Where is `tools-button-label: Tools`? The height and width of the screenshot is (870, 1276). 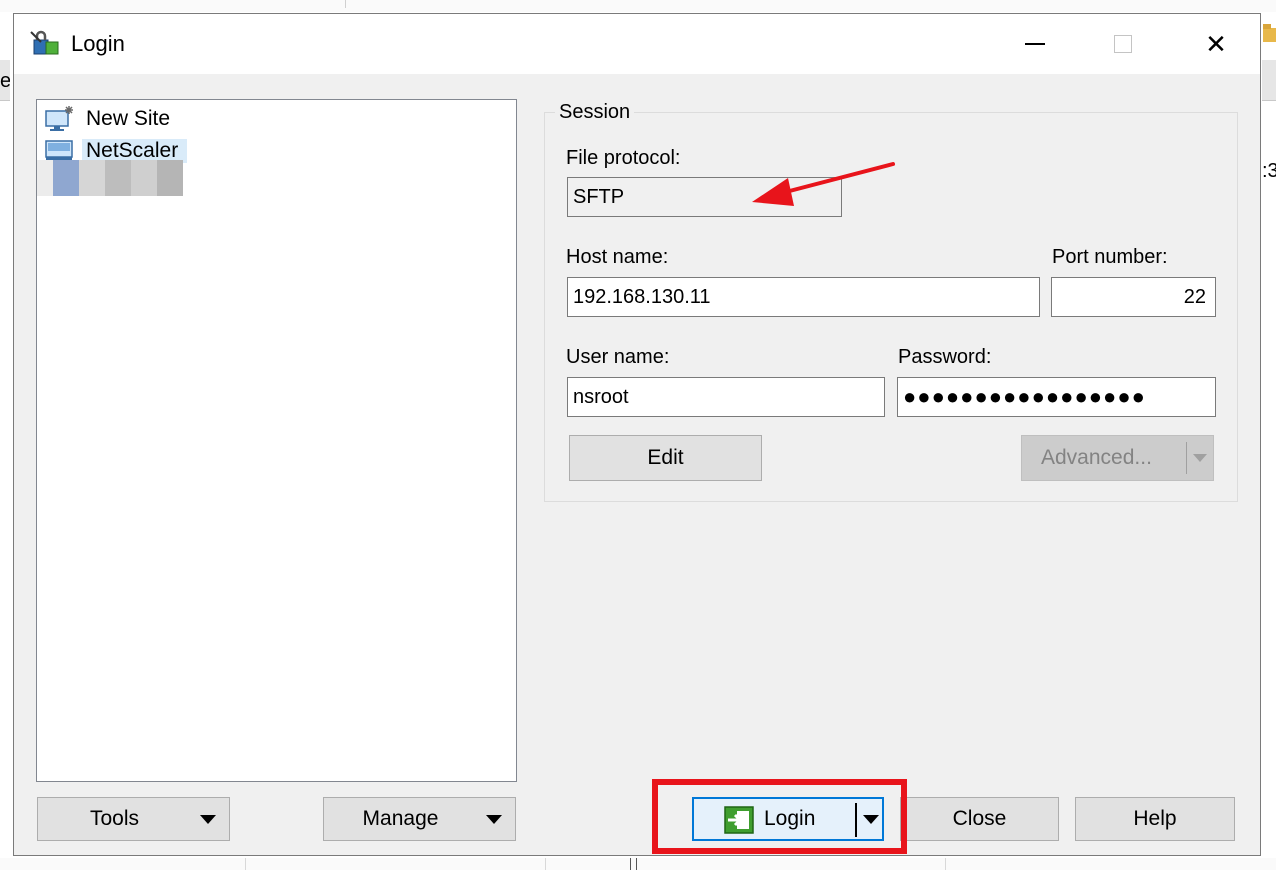 tools-button-label: Tools is located at coordinates (114, 818).